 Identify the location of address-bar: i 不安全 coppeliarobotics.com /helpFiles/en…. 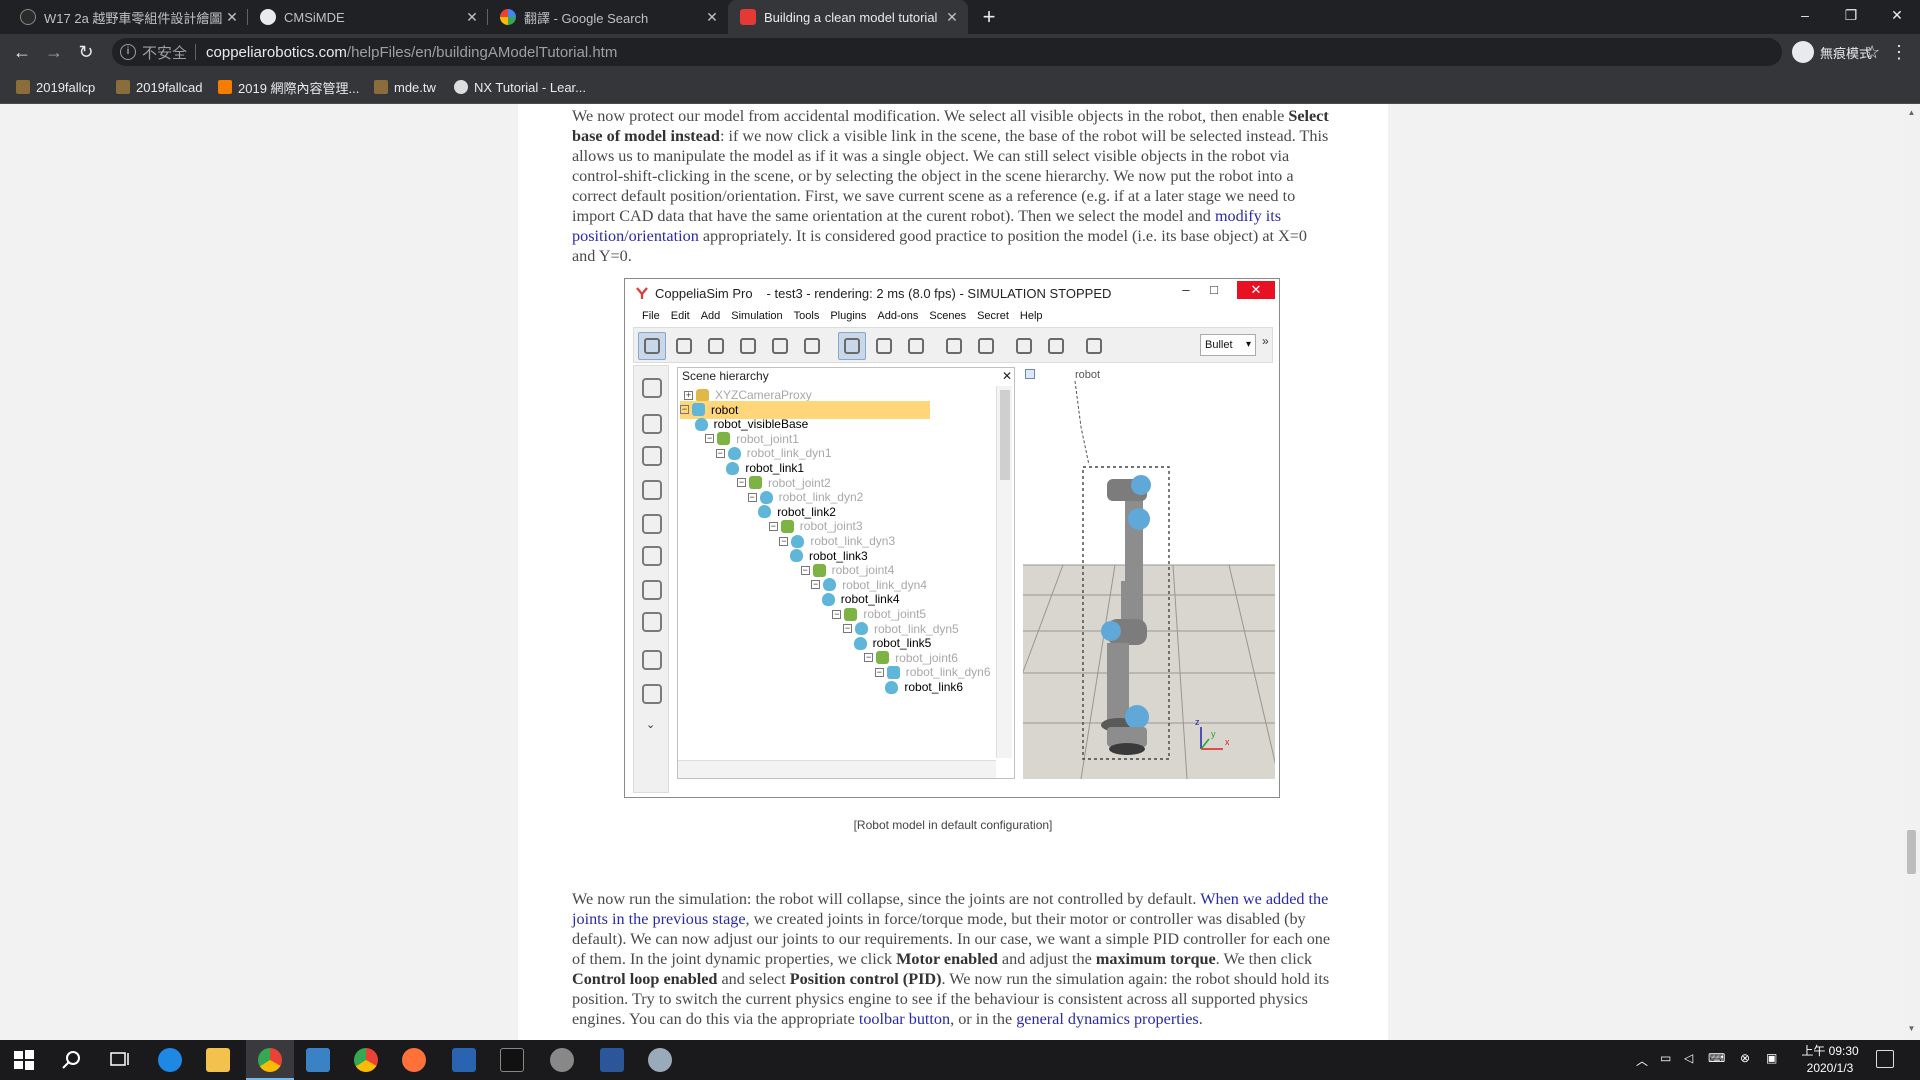
(996, 52).